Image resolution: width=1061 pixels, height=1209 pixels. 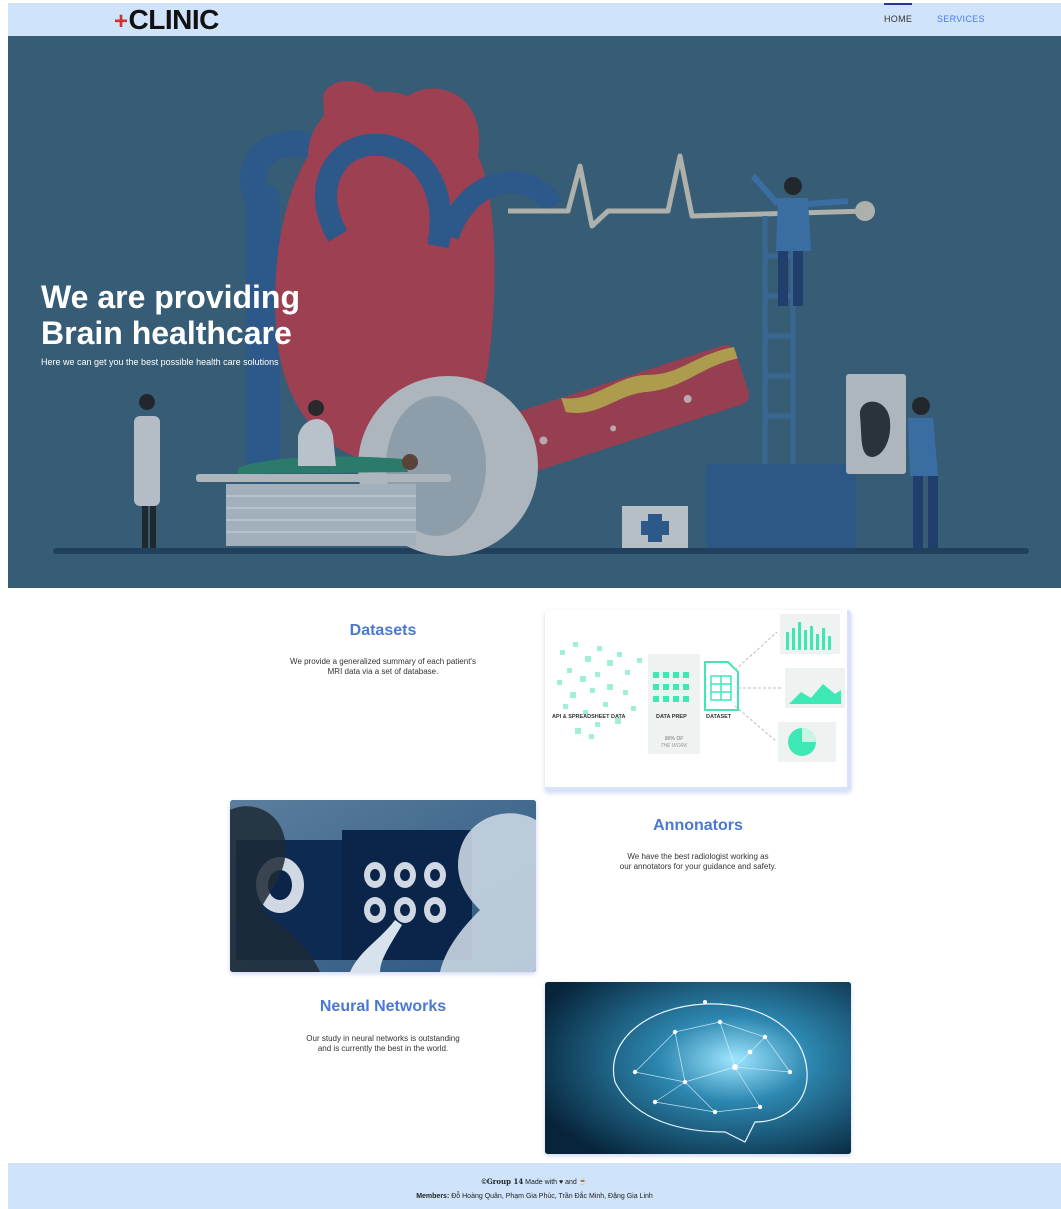 I want to click on neural-text-line2: and is currently the best in the world., so click(x=383, y=1048).